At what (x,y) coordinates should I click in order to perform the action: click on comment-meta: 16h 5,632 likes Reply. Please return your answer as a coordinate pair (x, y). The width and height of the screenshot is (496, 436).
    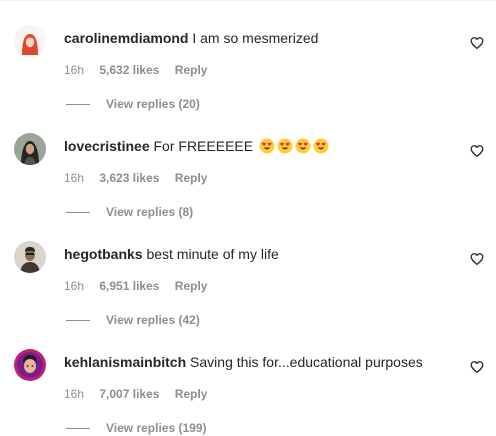
    Looking at the image, I should click on (141, 70).